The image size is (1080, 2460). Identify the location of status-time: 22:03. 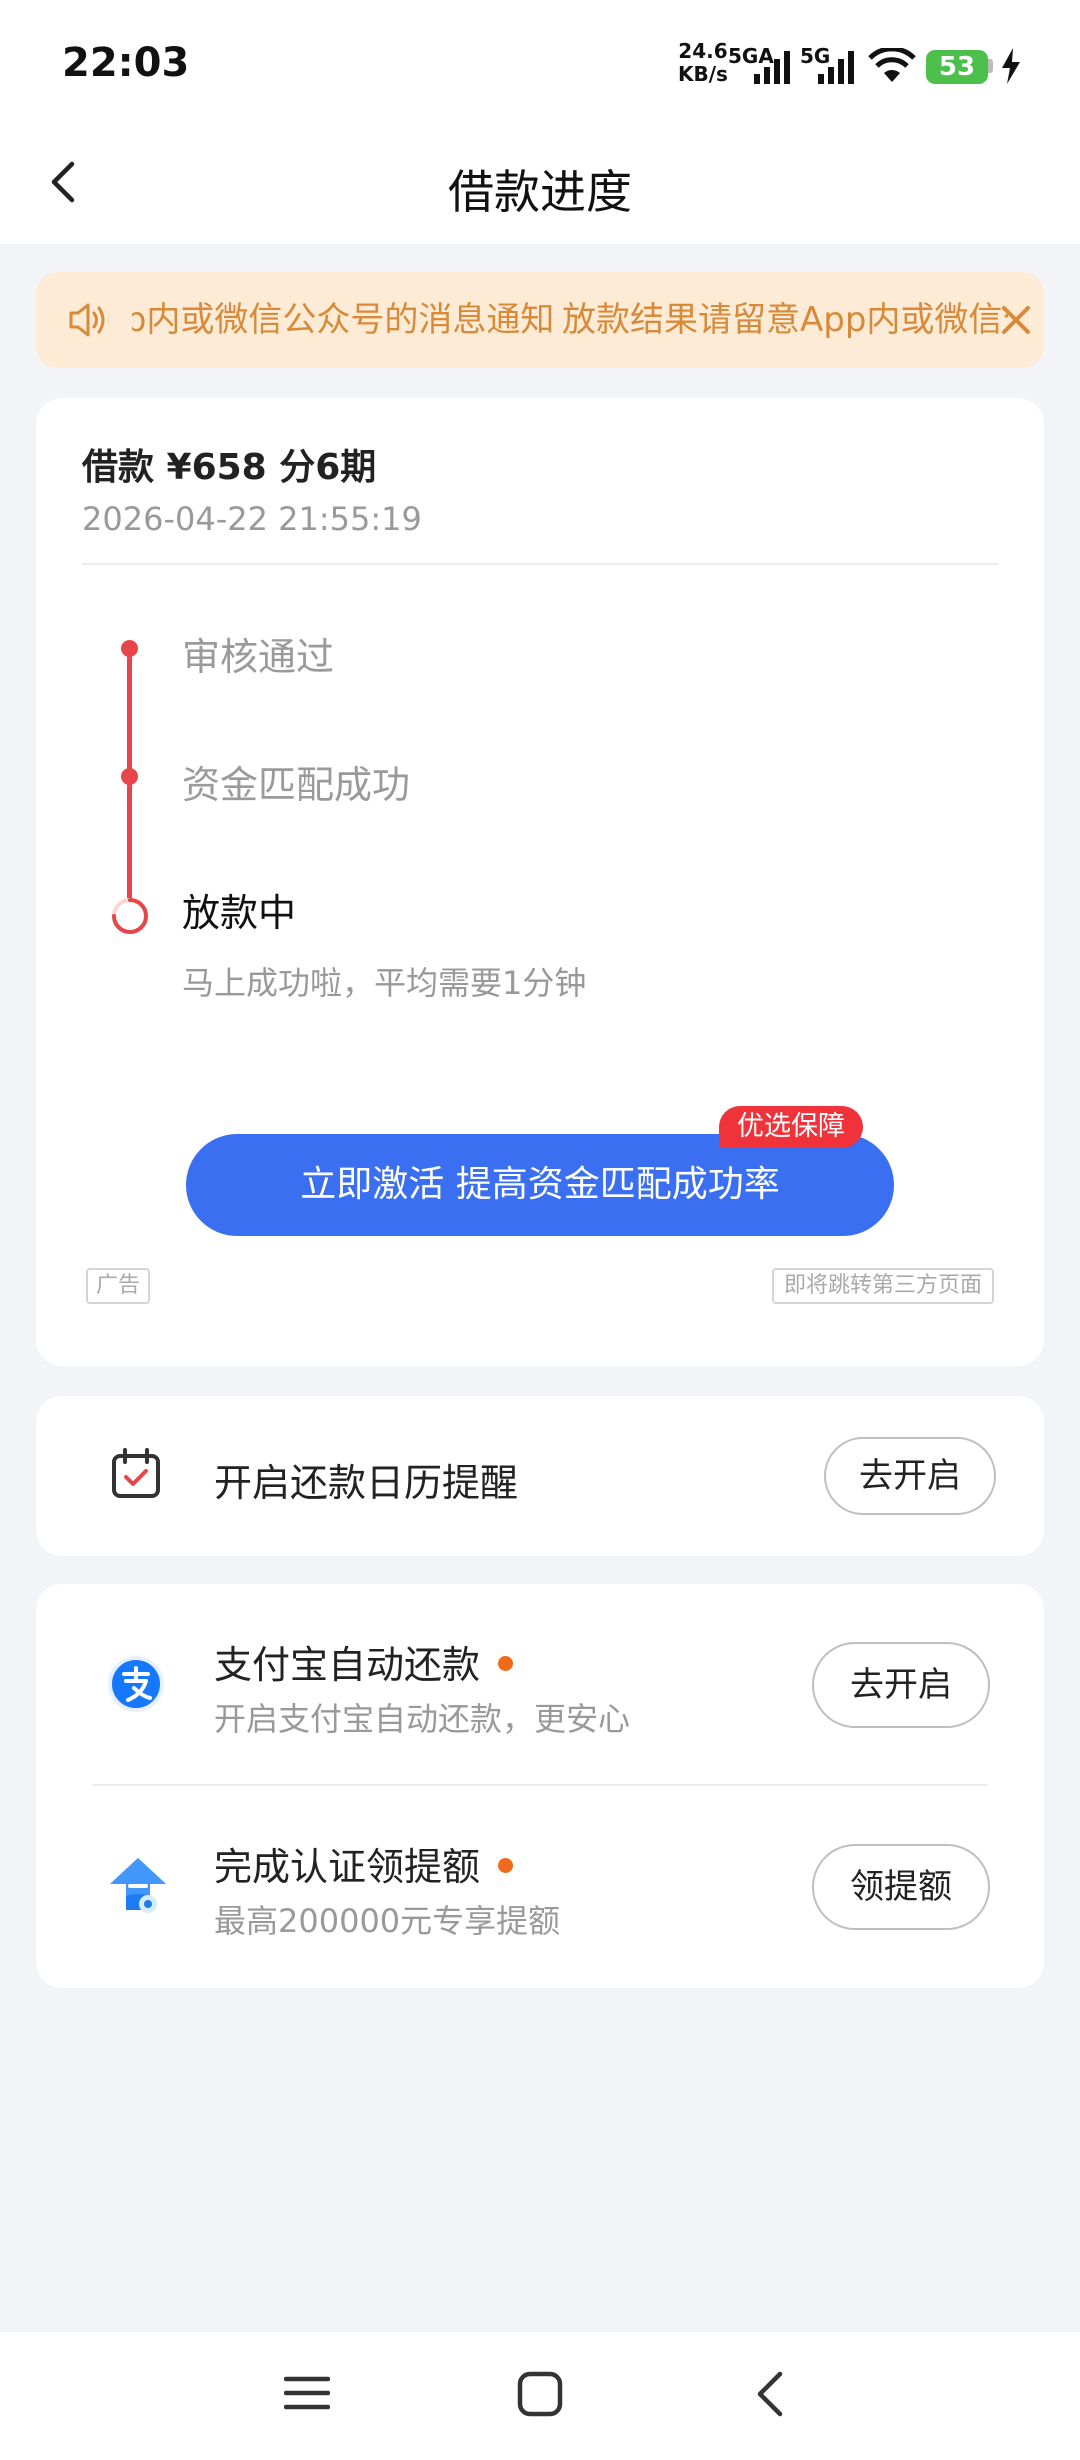
(126, 63).